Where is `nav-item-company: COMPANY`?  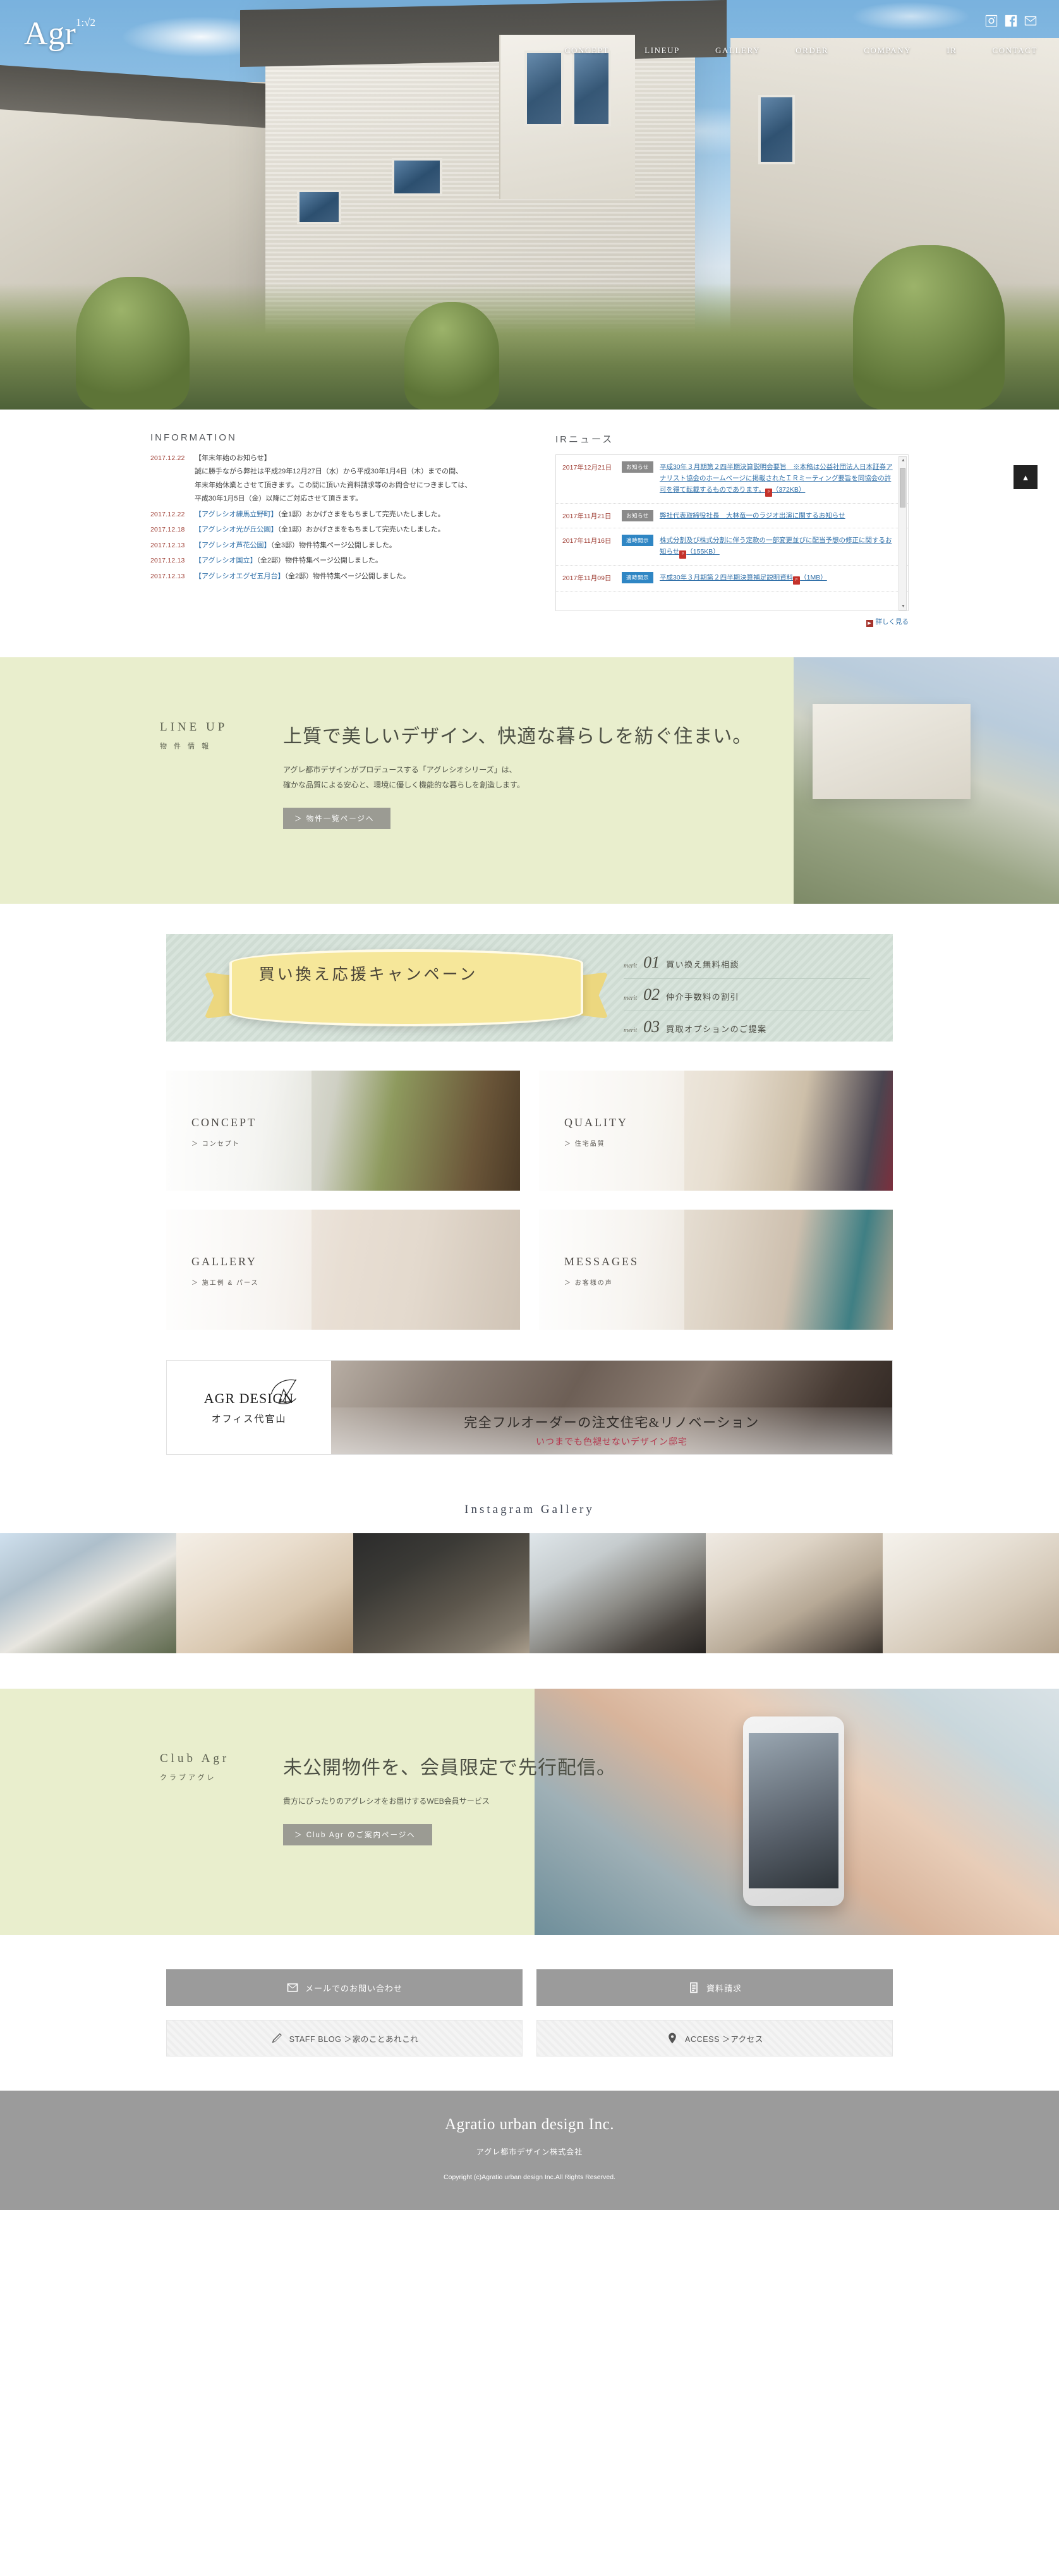
nav-item-company: COMPANY is located at coordinates (888, 51).